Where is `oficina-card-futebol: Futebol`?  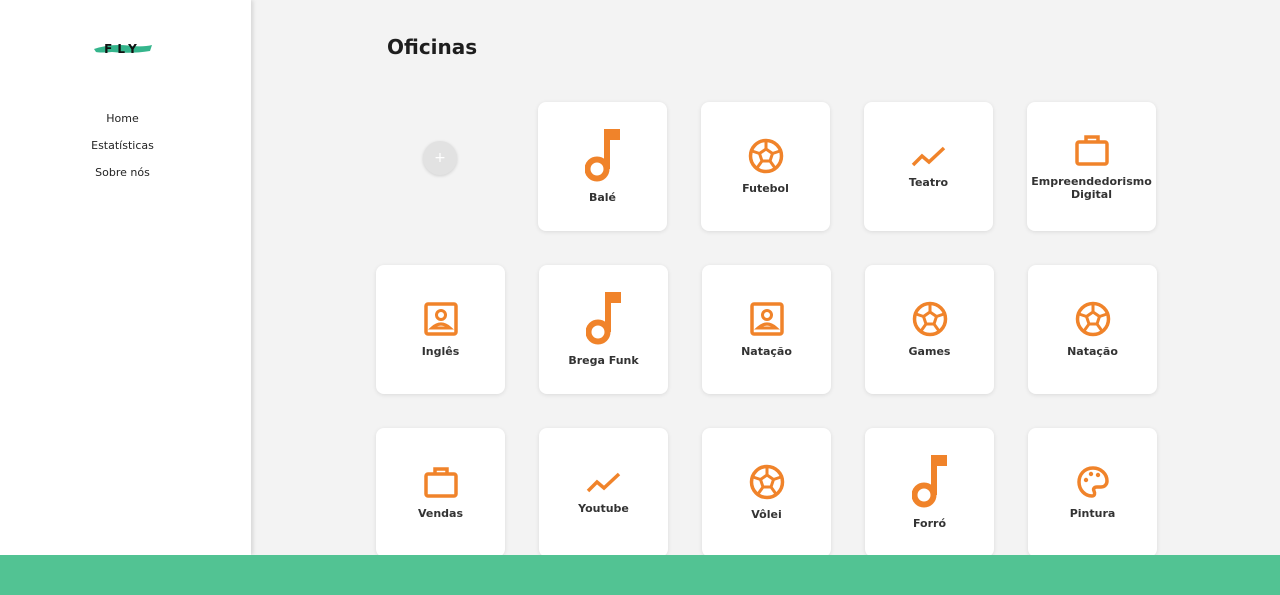
oficina-card-futebol: Futebol is located at coordinates (765, 166).